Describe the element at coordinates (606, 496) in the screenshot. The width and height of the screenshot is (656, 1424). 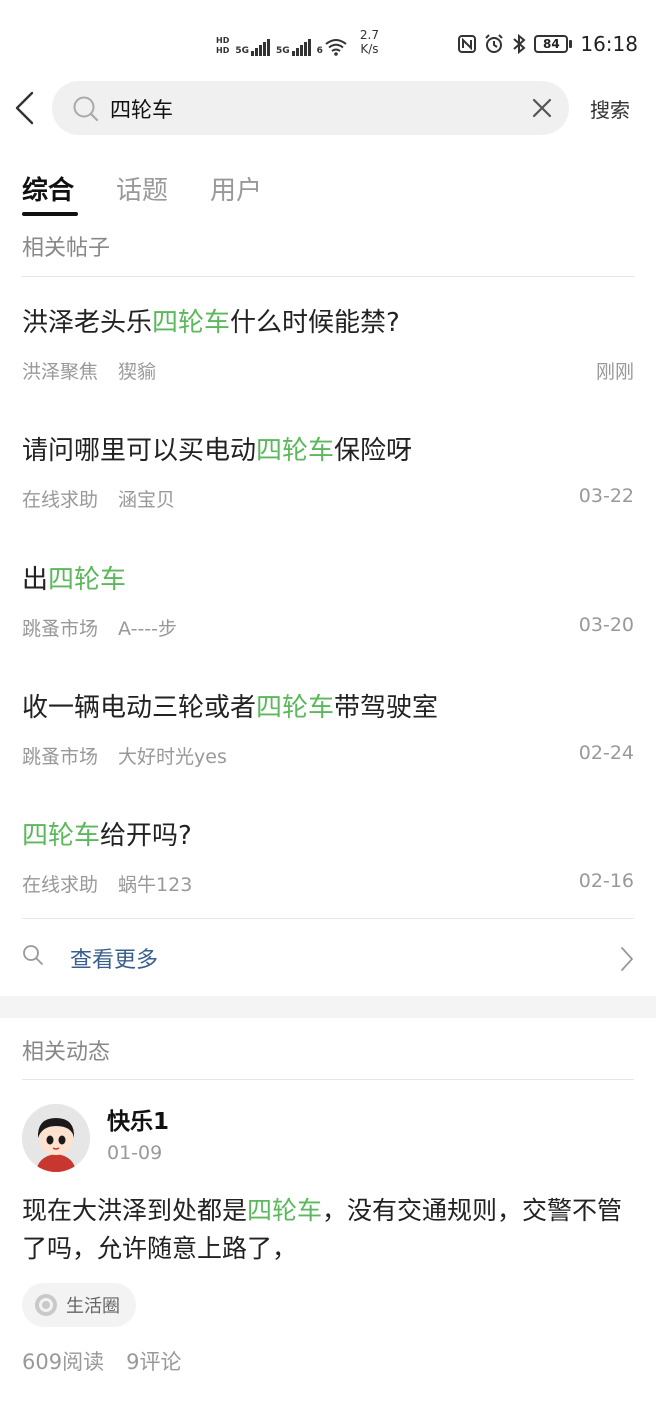
I see `post-date: 03-22` at that location.